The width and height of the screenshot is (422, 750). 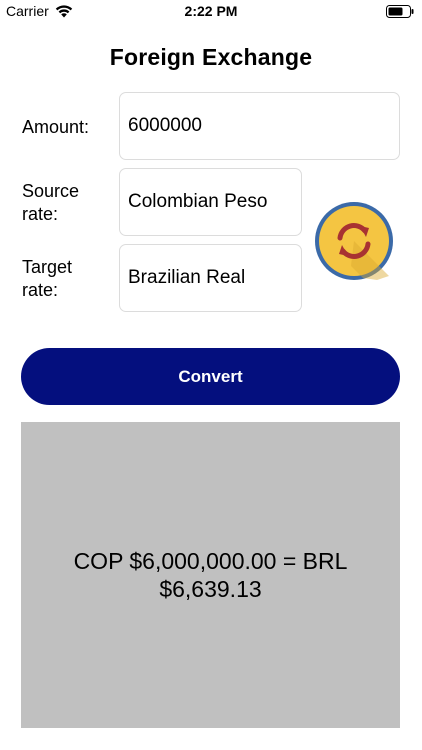 I want to click on convert-button-label: Convert, so click(x=210, y=376).